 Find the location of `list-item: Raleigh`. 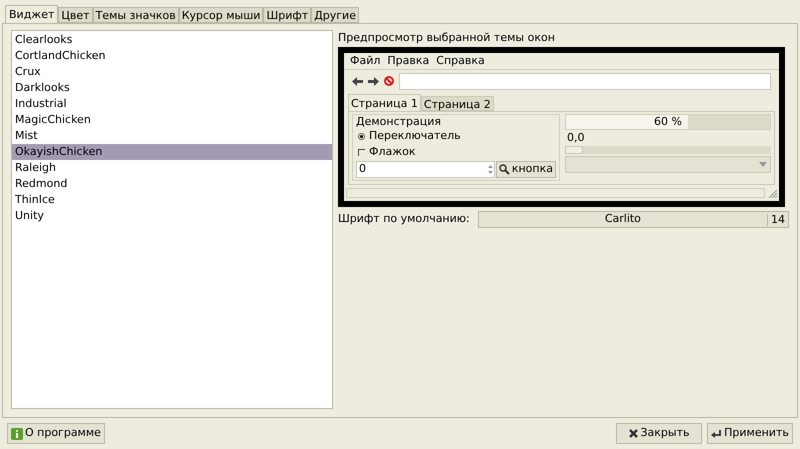

list-item: Raleigh is located at coordinates (172, 168).